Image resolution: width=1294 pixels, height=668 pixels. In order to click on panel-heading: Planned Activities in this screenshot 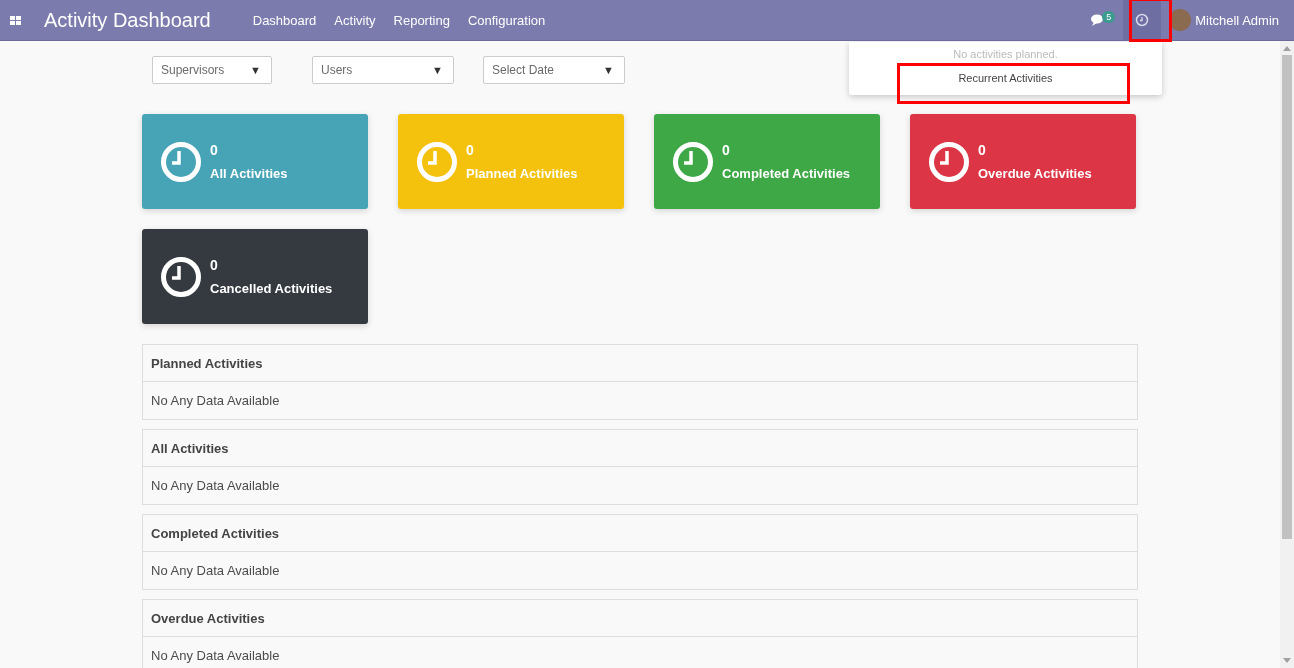, I will do `click(640, 363)`.